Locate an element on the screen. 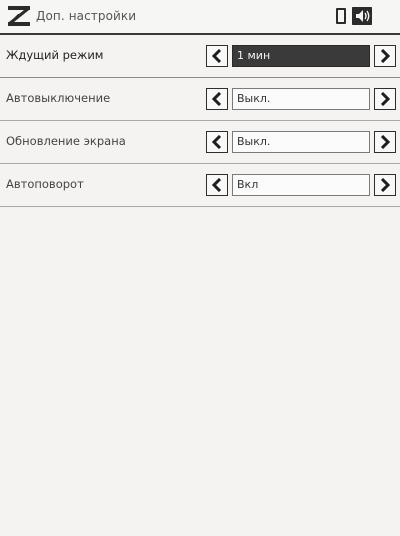 Image resolution: width=400 pixels, height=536 pixels. page-title: Доп. настройки is located at coordinates (86, 16).